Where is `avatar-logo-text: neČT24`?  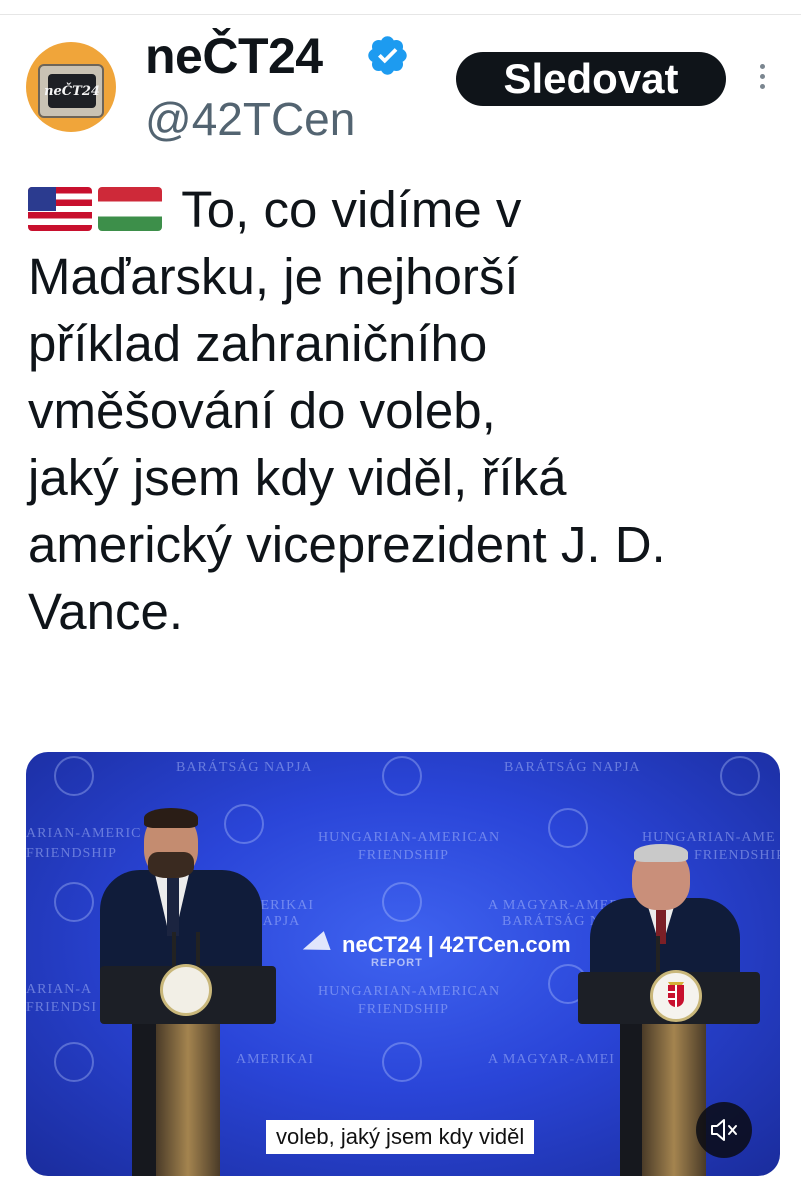 avatar-logo-text: neČT24 is located at coordinates (72, 91).